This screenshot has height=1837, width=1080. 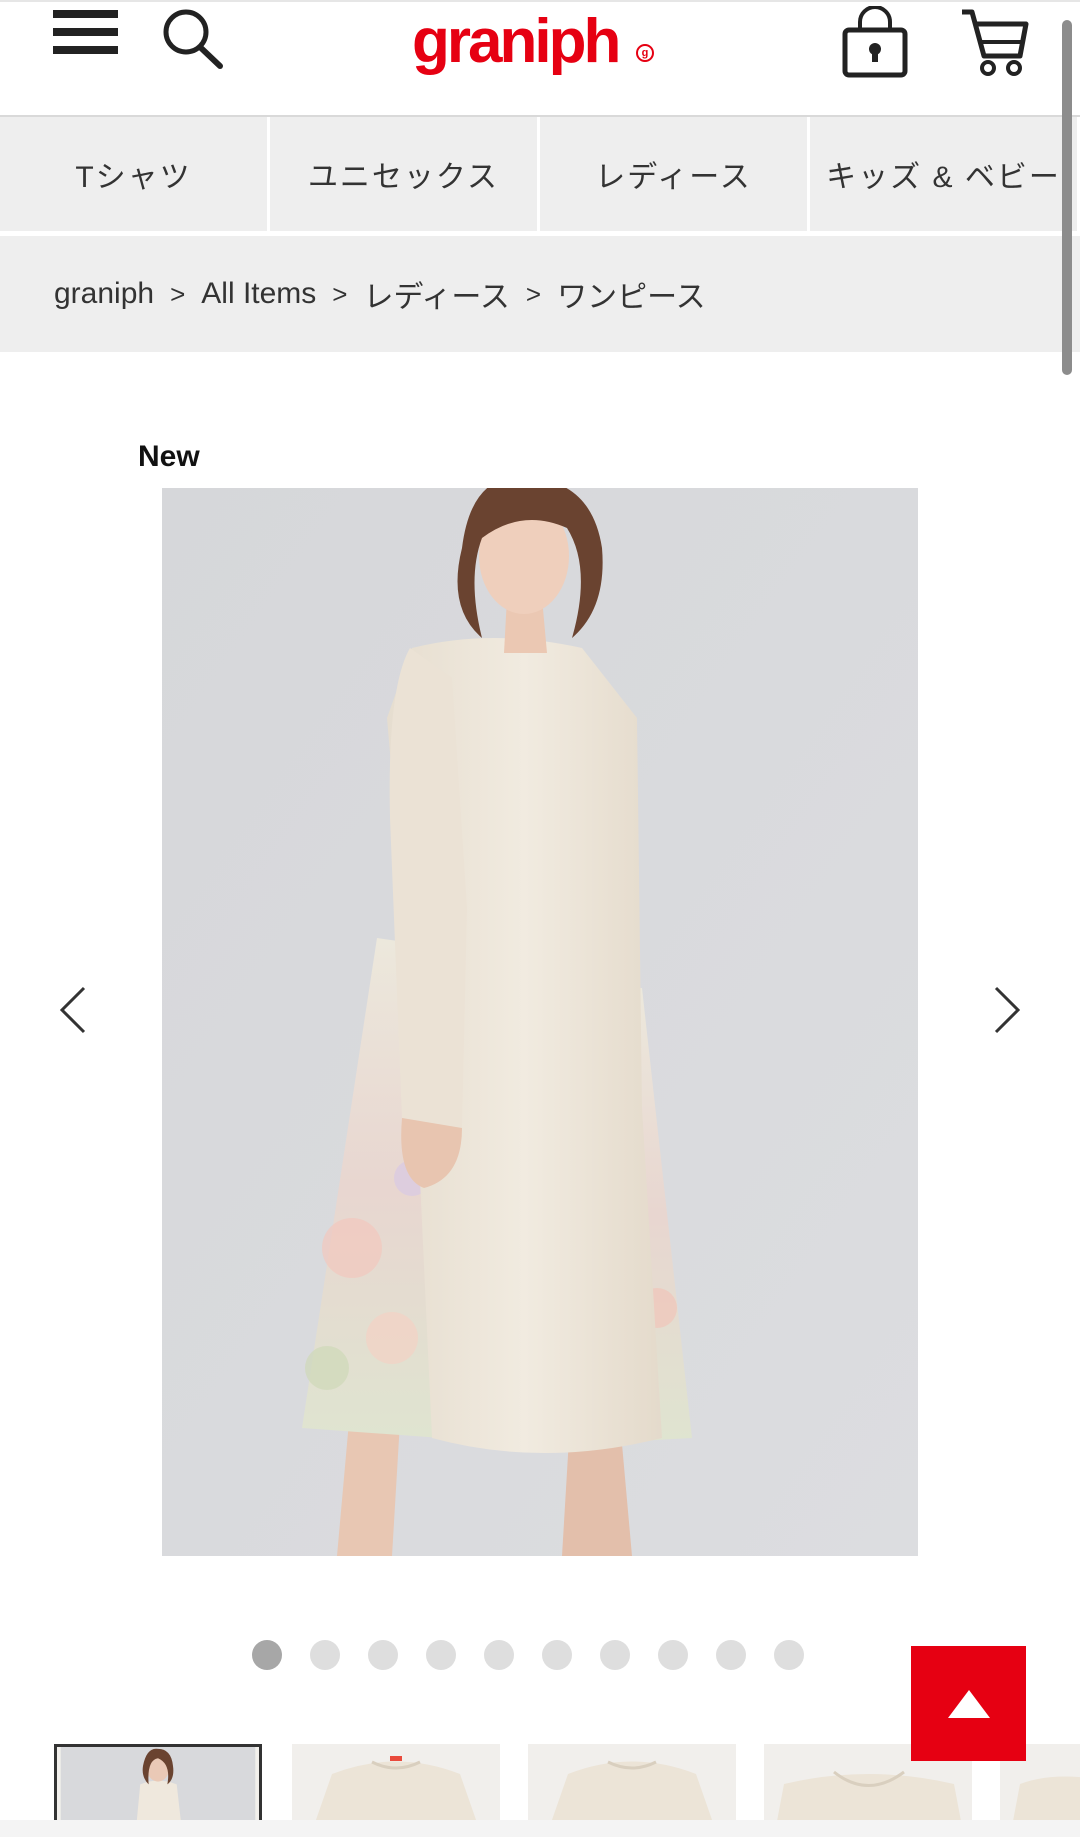 I want to click on lock-icon, so click(x=875, y=42).